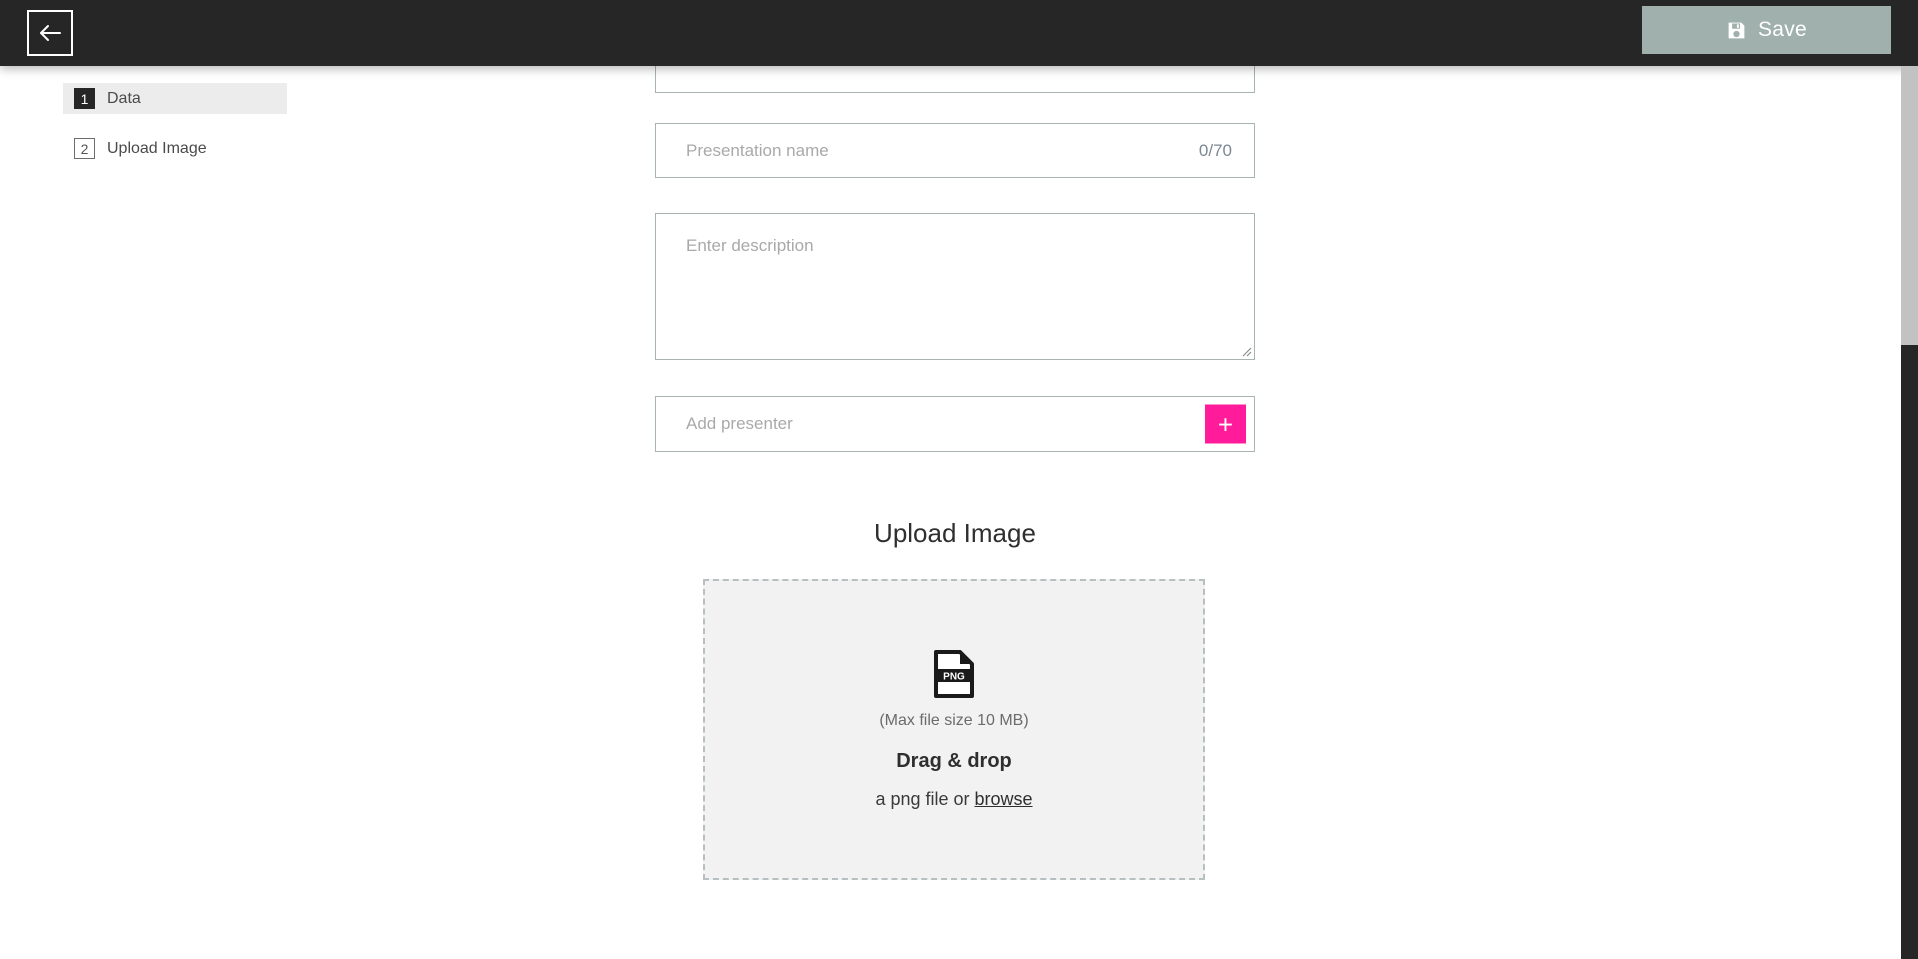 The image size is (1918, 959). I want to click on floppy-disk-icon, so click(1736, 30).